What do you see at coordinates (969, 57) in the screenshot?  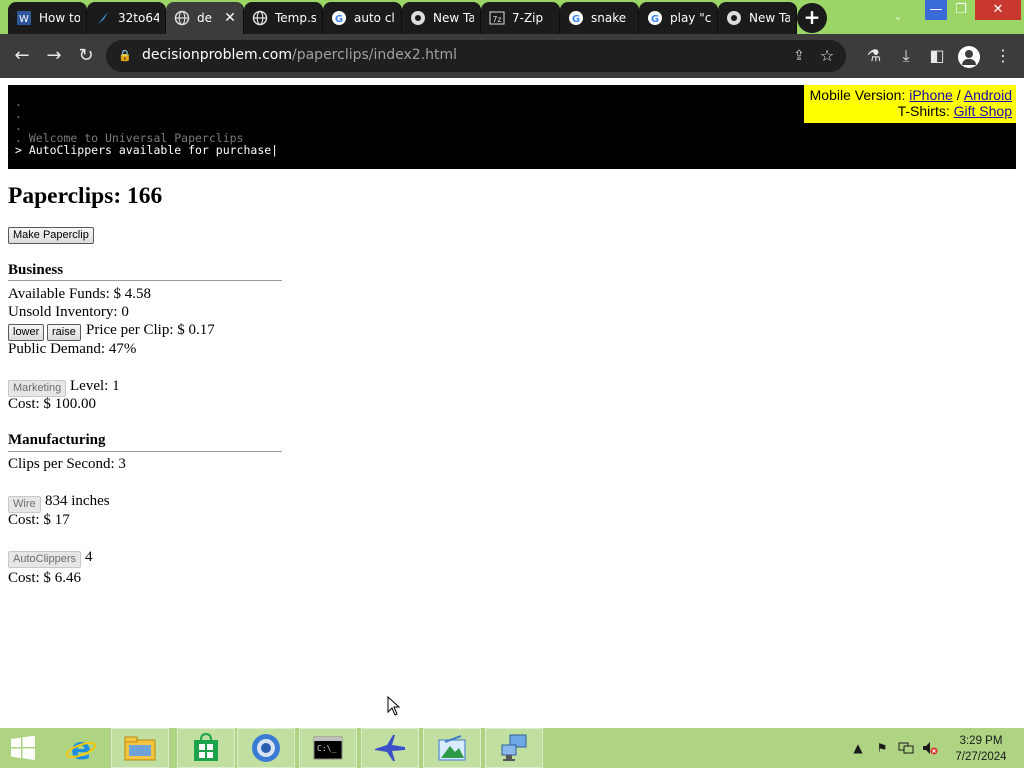 I see `profile-avatar-icon` at bounding box center [969, 57].